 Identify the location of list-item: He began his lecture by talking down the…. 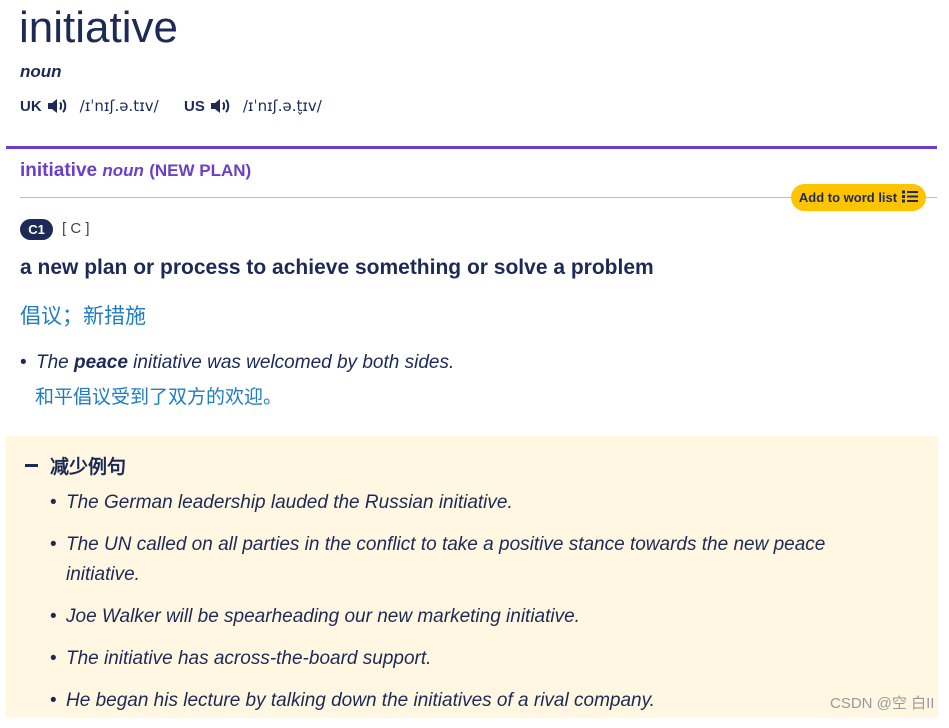
(465, 701).